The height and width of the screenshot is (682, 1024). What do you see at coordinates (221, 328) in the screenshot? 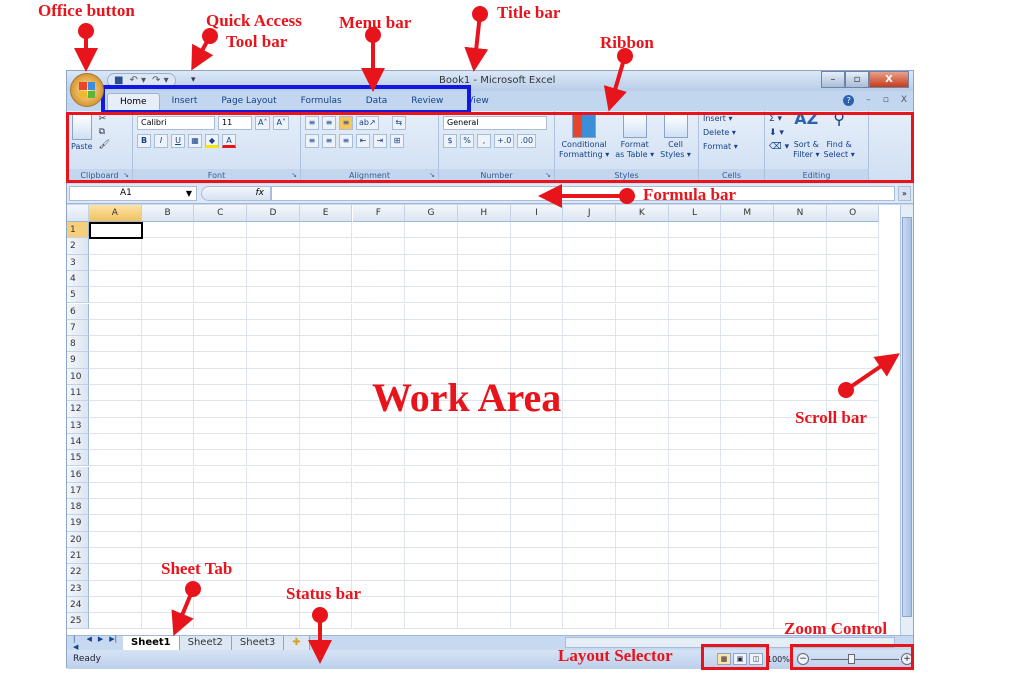
I see `cell-C7` at bounding box center [221, 328].